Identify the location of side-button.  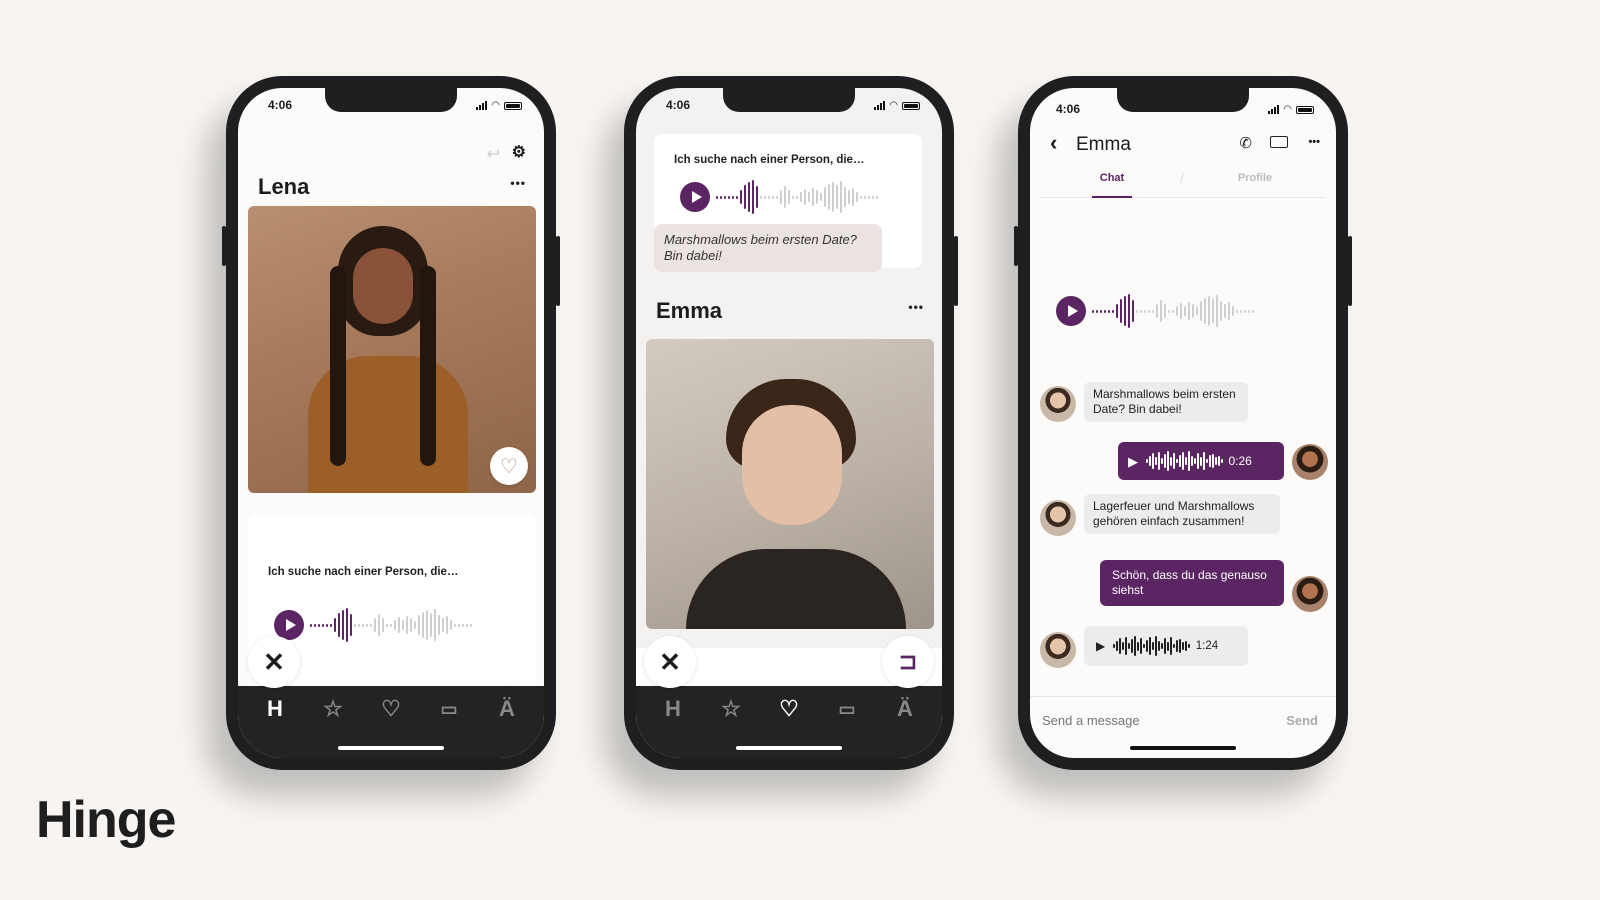
(956, 271).